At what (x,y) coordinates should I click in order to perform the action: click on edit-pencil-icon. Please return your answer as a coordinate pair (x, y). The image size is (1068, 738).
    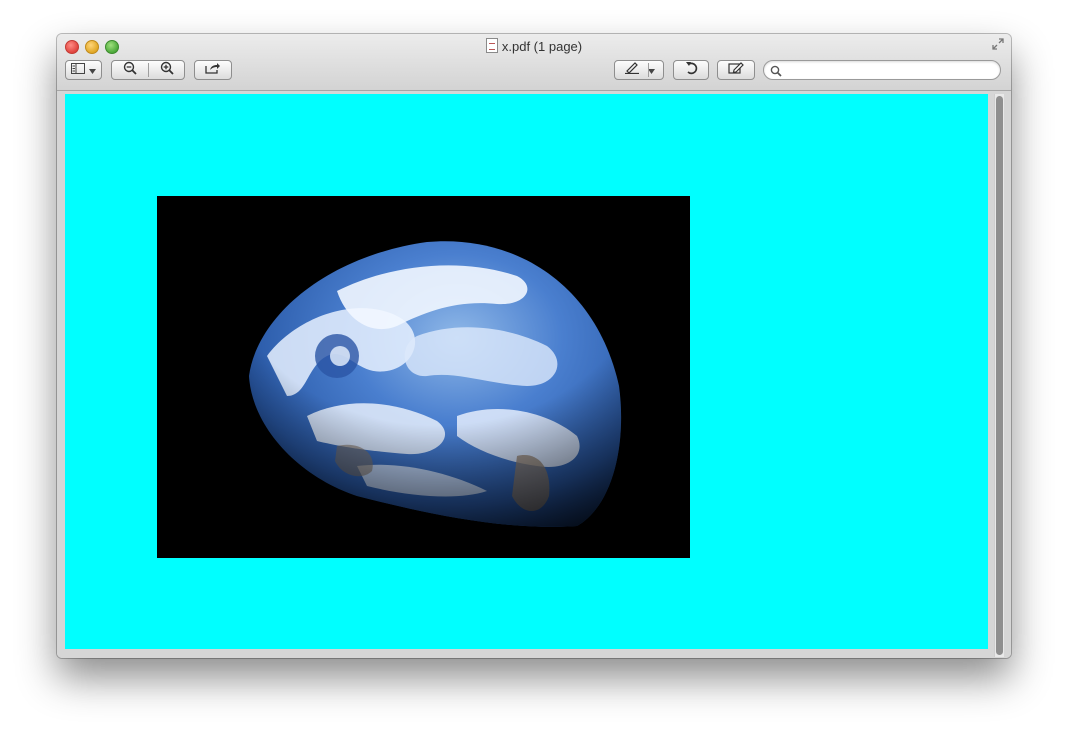
    Looking at the image, I should click on (736, 70).